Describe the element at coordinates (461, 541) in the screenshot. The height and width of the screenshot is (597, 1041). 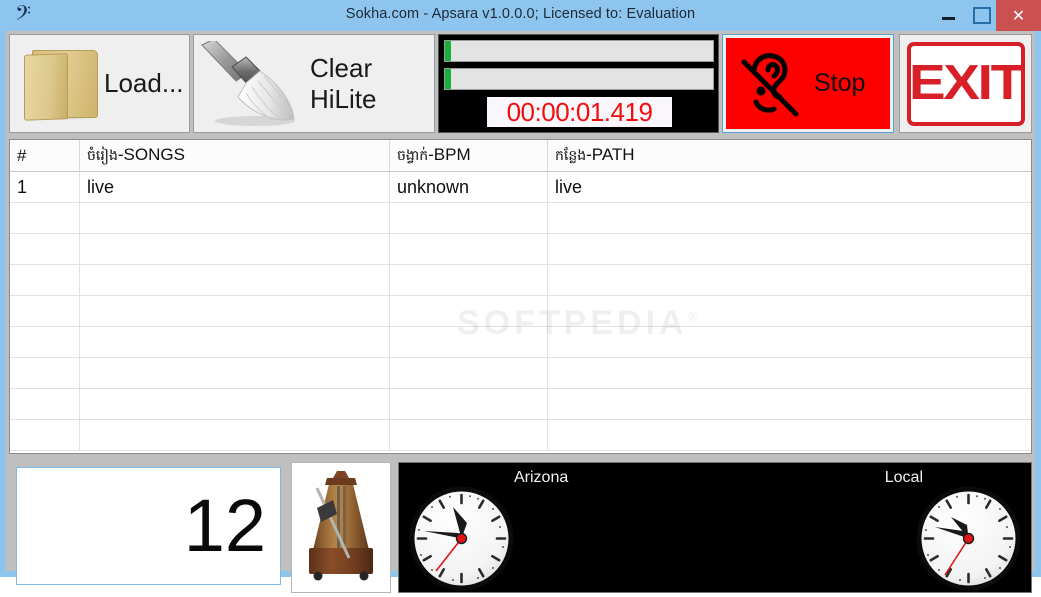
I see `clock-arizona` at that location.